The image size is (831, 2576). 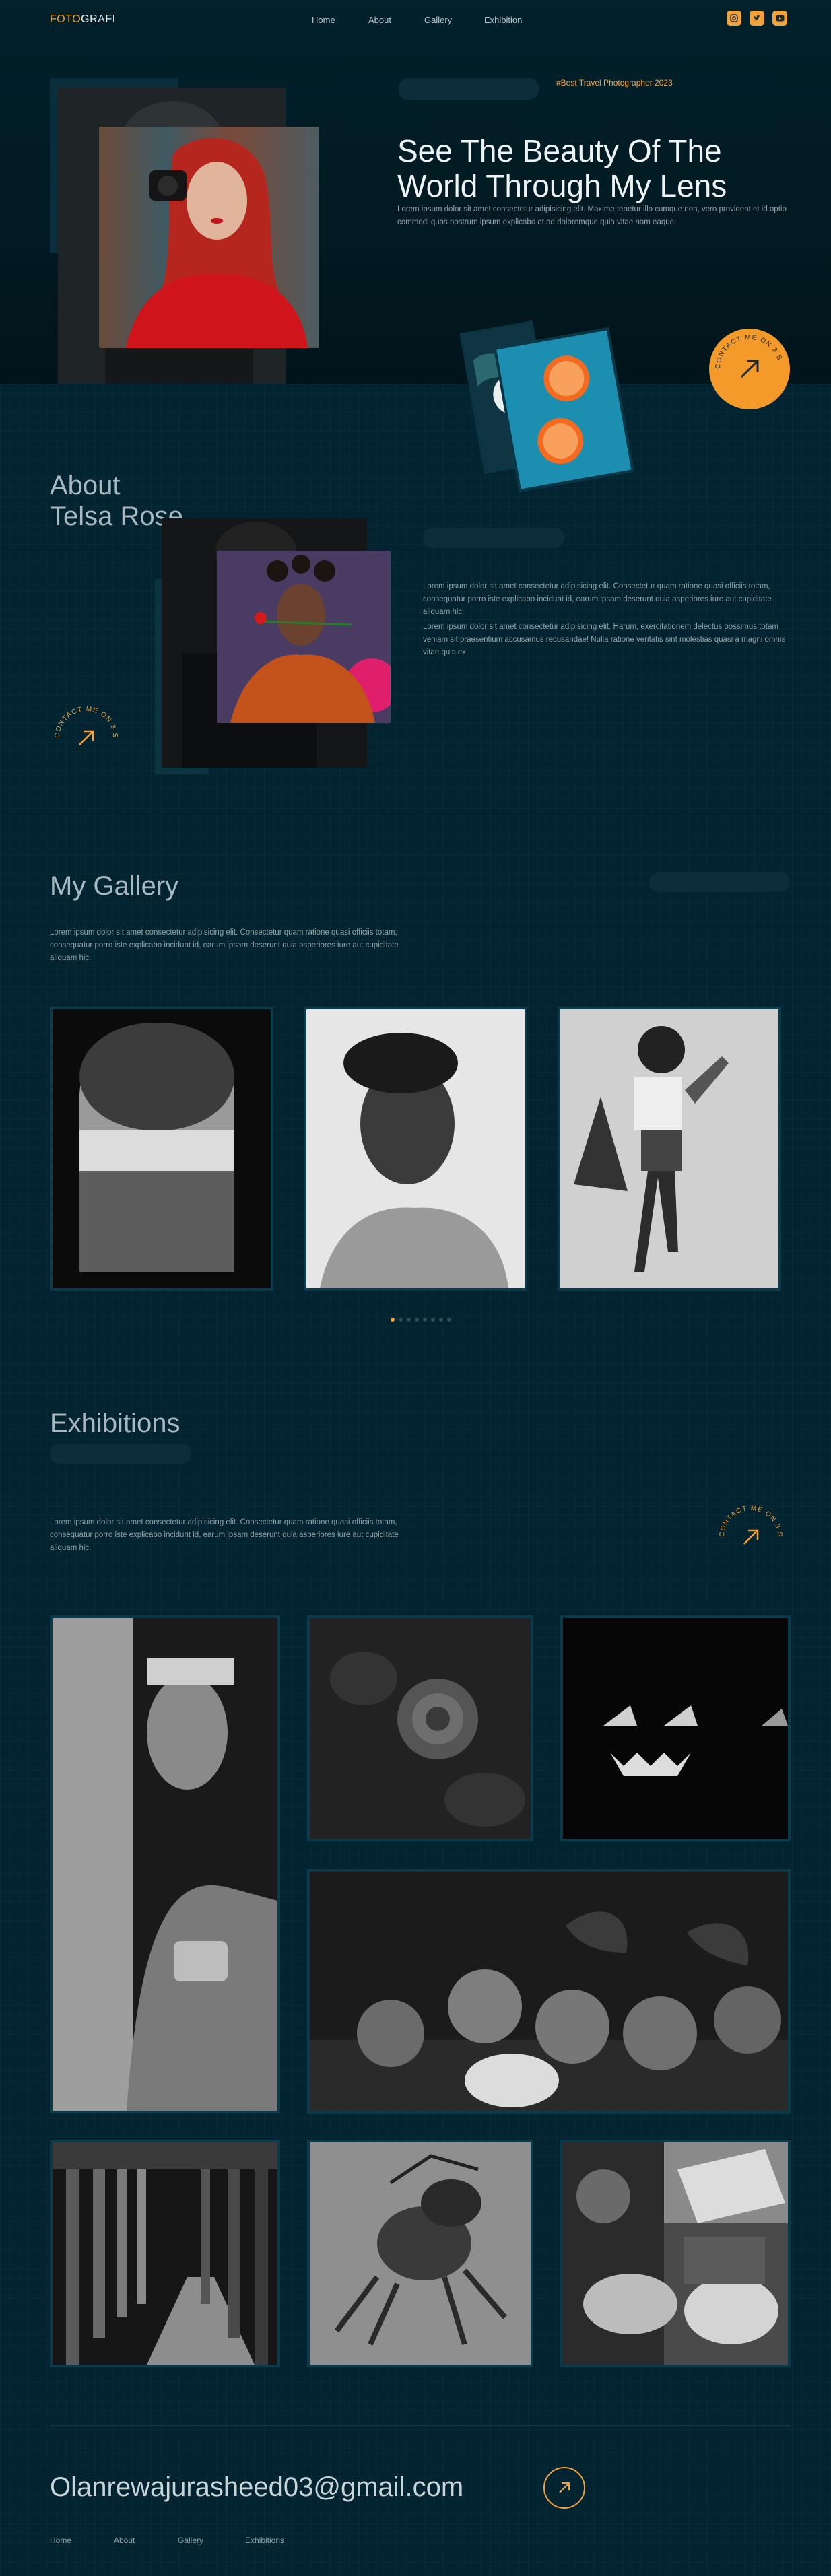 I want to click on footer-email-button, so click(x=564, y=2488).